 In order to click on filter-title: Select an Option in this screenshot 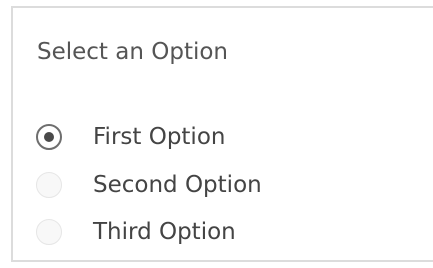, I will do `click(133, 52)`.